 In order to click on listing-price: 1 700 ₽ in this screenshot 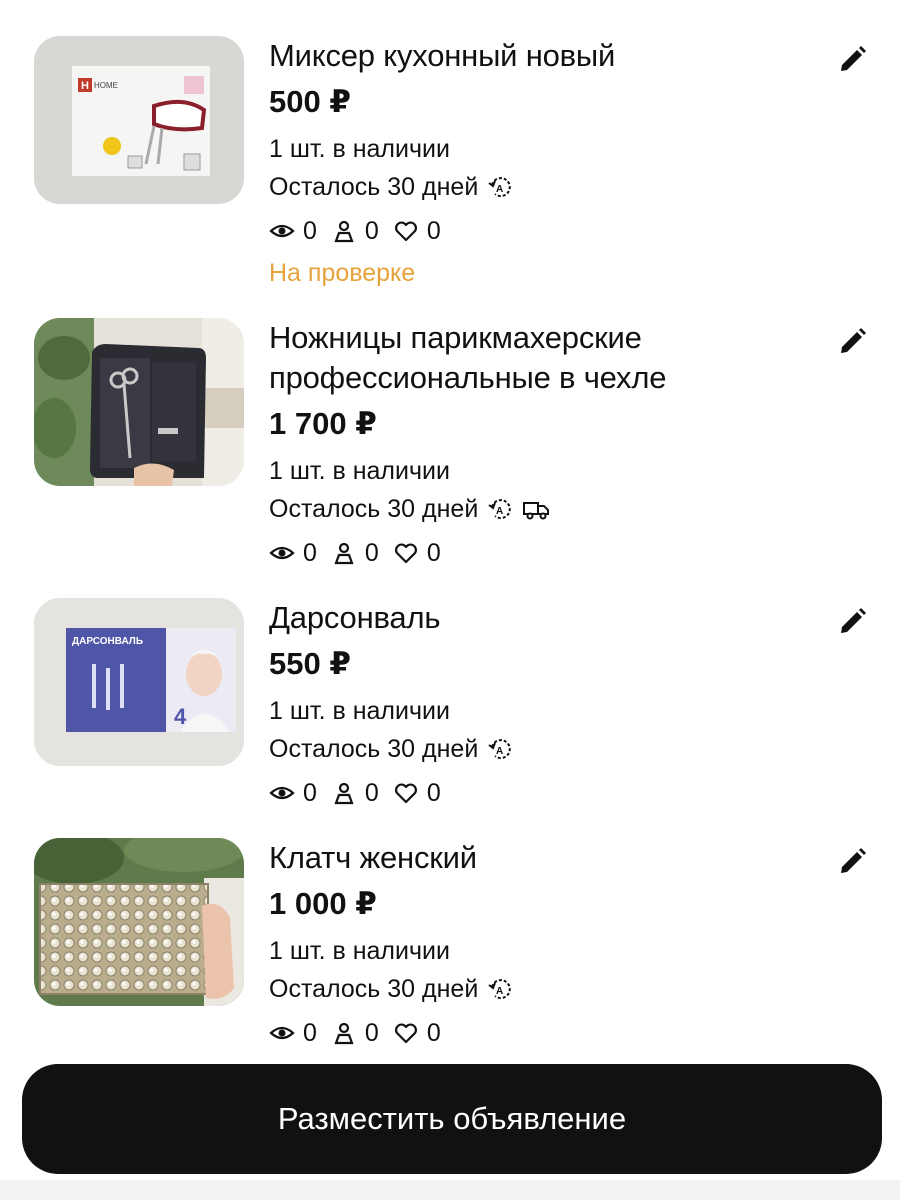, I will do `click(323, 423)`.